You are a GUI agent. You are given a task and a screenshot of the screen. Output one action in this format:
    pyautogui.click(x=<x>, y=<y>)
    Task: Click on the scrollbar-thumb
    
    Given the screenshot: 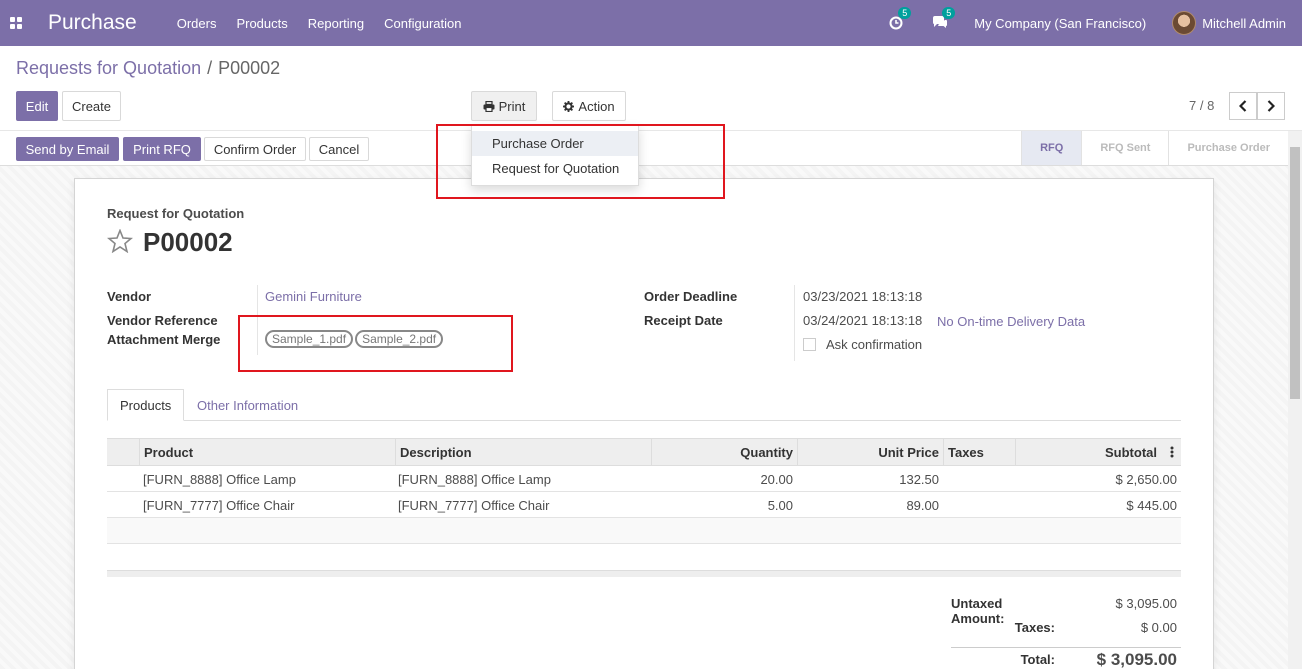 What is the action you would take?
    pyautogui.click(x=1295, y=273)
    